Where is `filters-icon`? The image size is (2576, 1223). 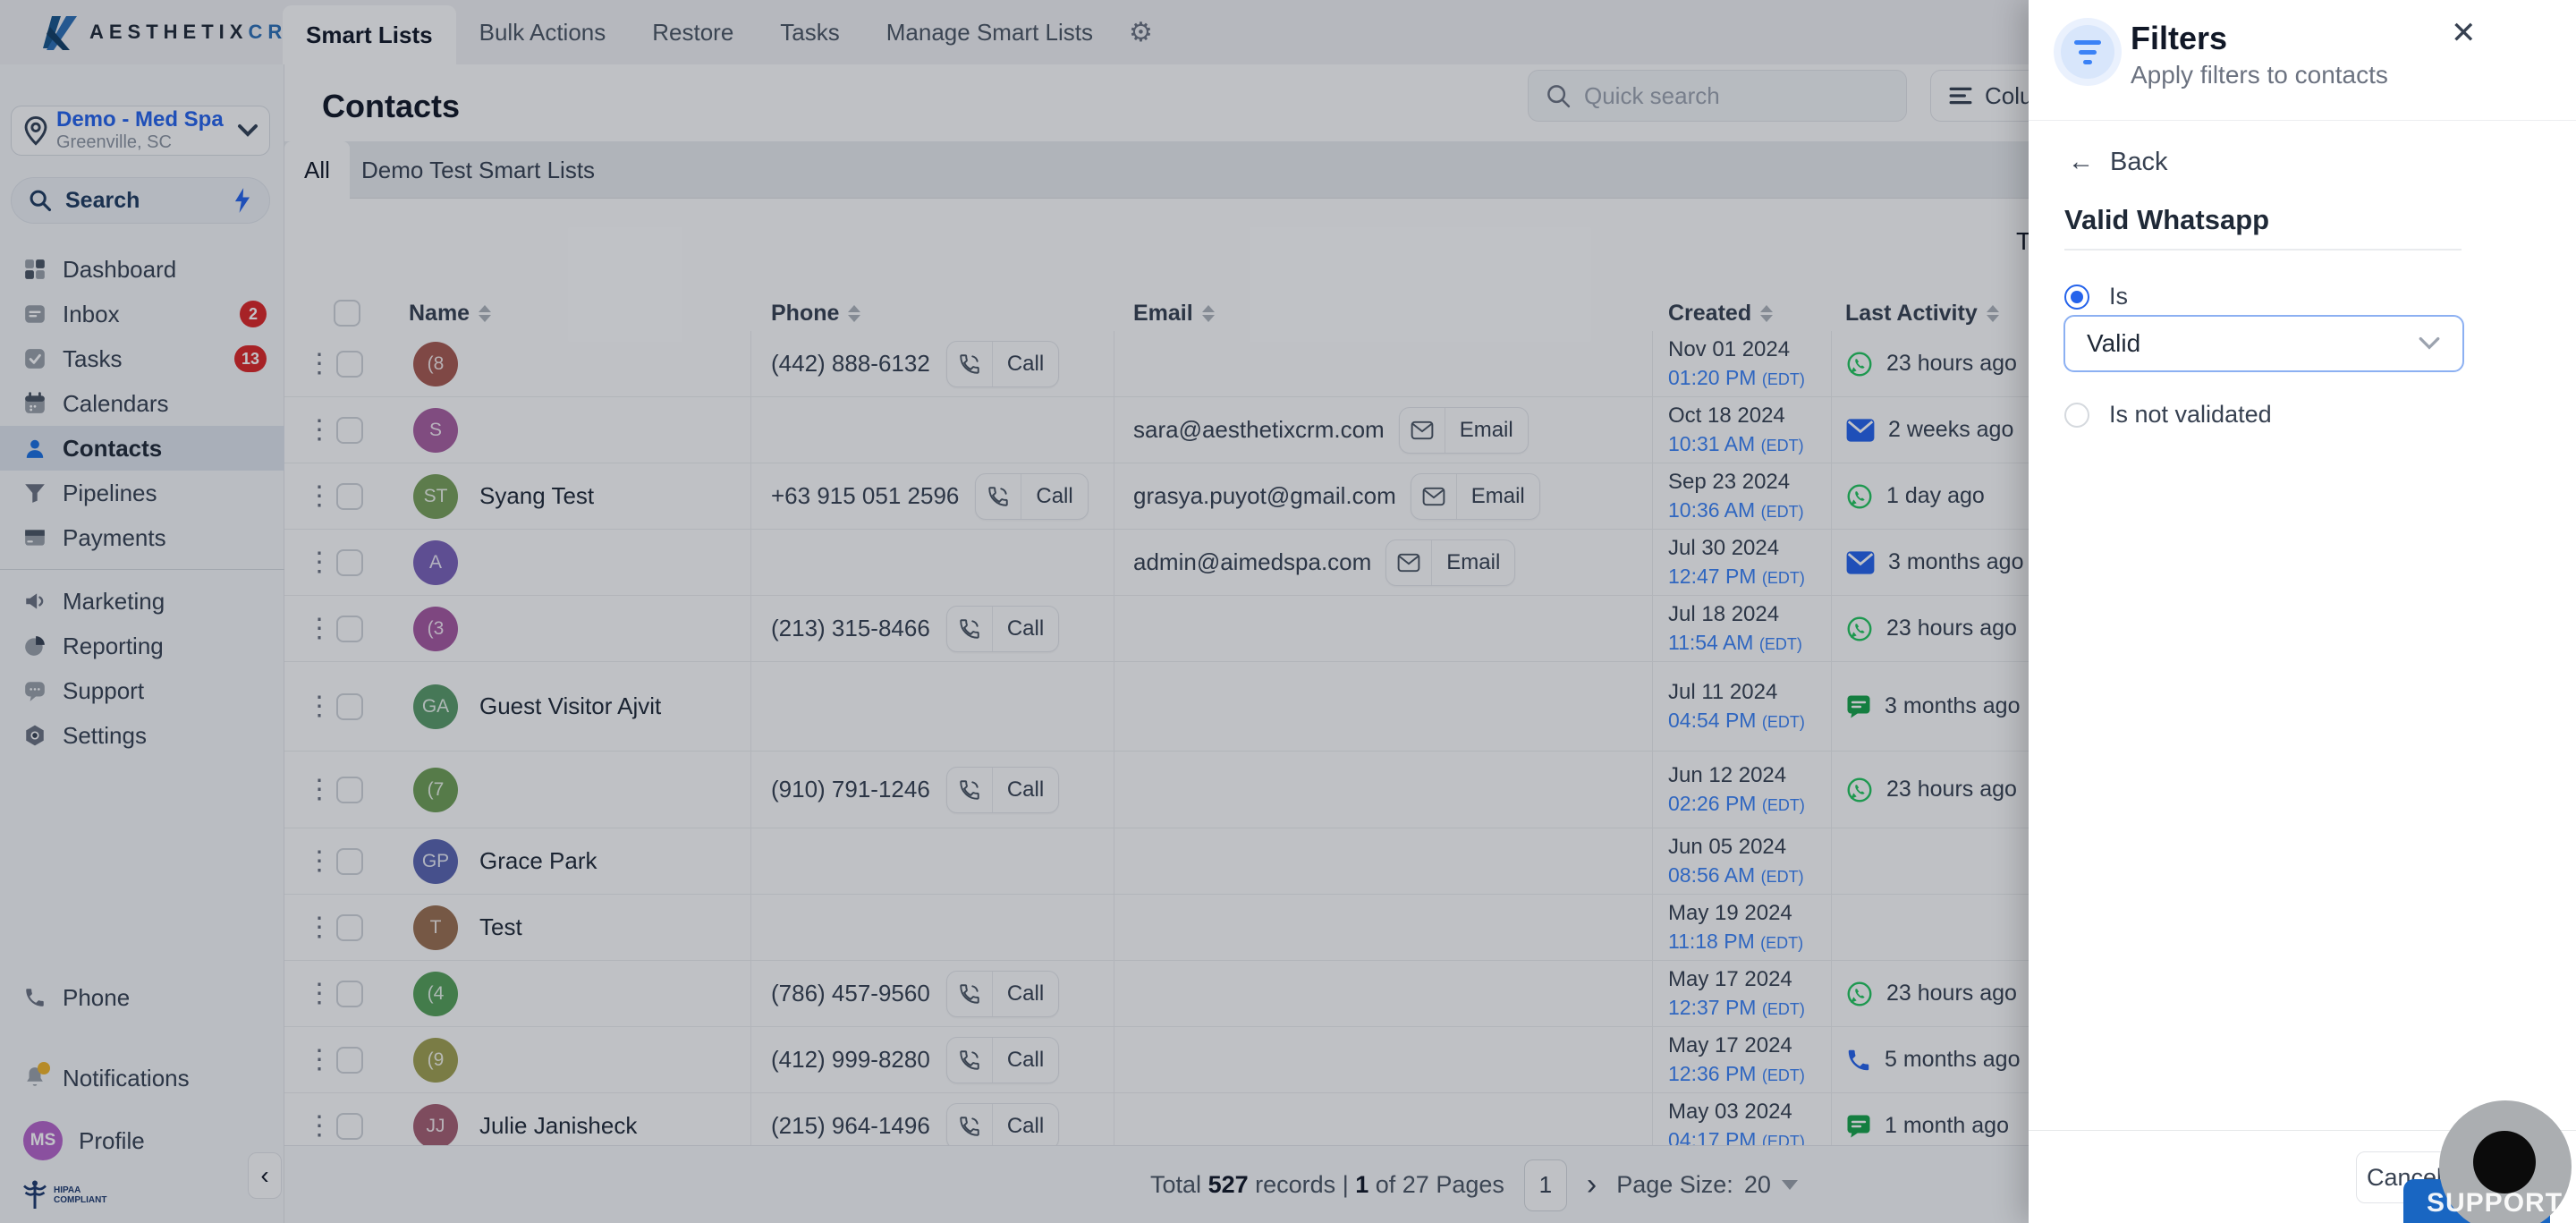
filters-icon is located at coordinates (2088, 52).